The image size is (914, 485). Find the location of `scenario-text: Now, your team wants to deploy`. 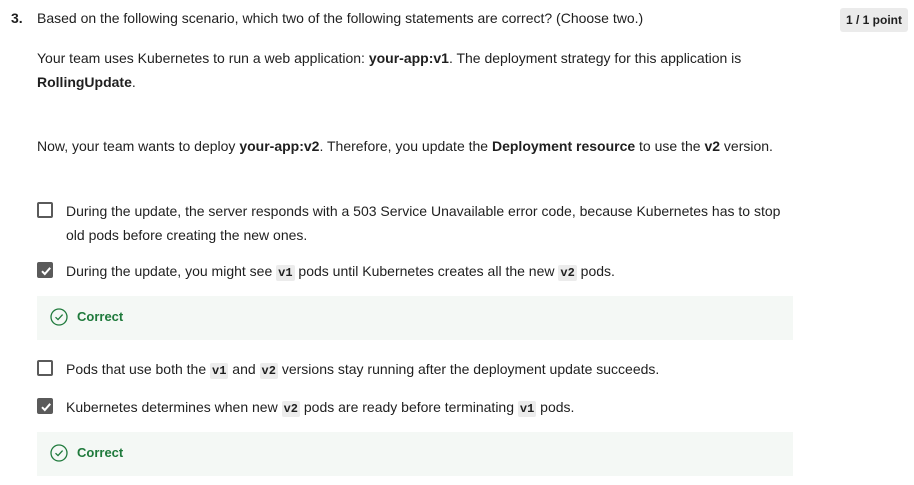

scenario-text: Now, your team wants to deploy is located at coordinates (138, 146).